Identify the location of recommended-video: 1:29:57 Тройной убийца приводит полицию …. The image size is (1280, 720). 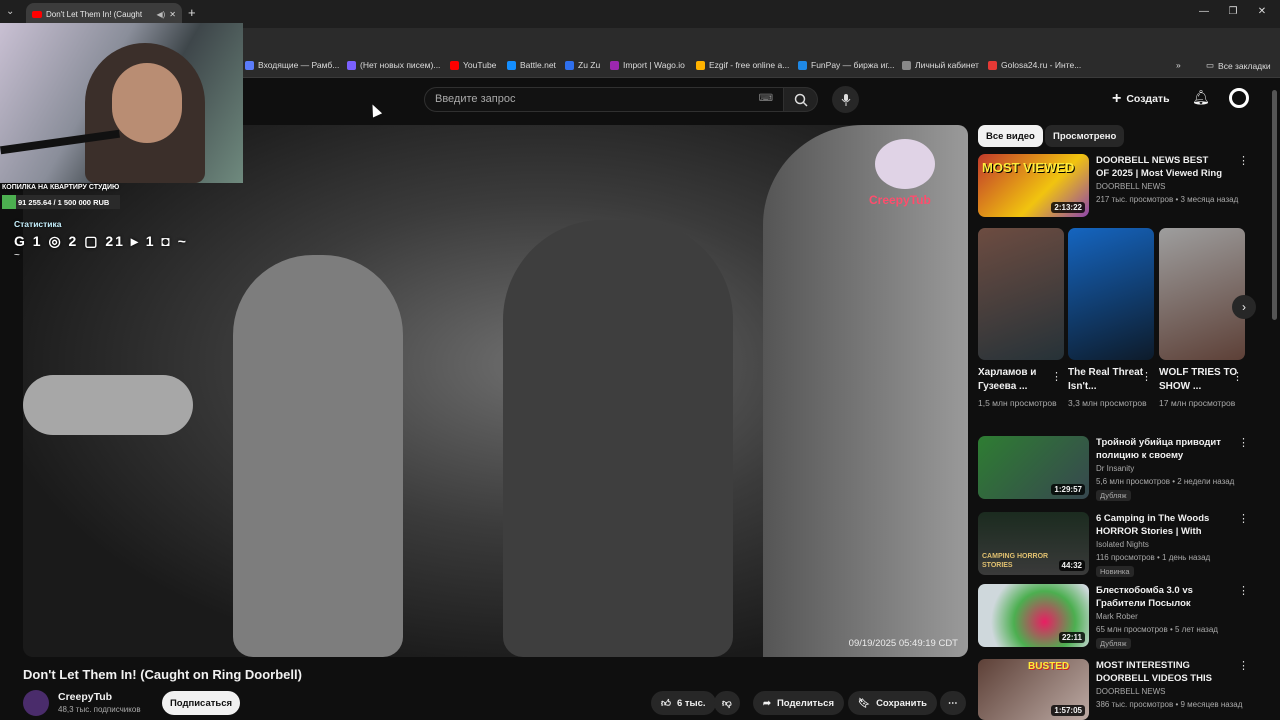
(1118, 469).